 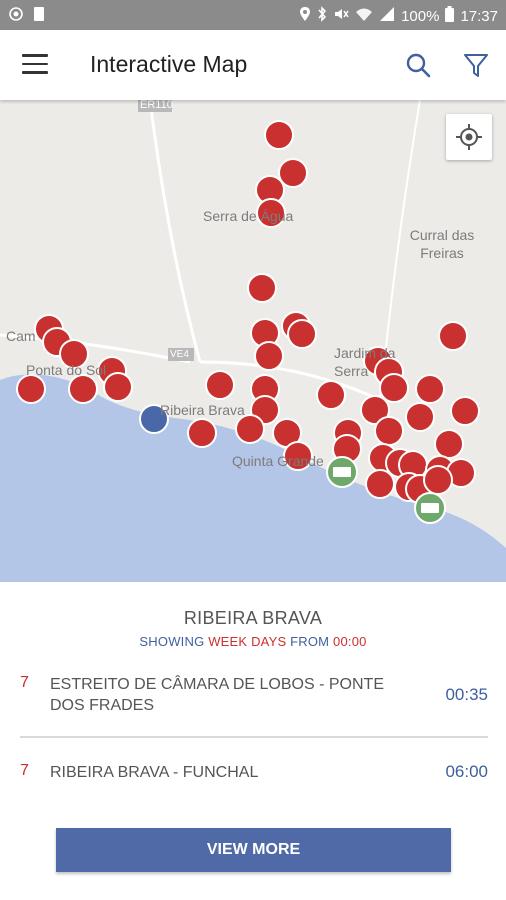 What do you see at coordinates (39, 16) in the screenshot?
I see `sd-card-icon` at bounding box center [39, 16].